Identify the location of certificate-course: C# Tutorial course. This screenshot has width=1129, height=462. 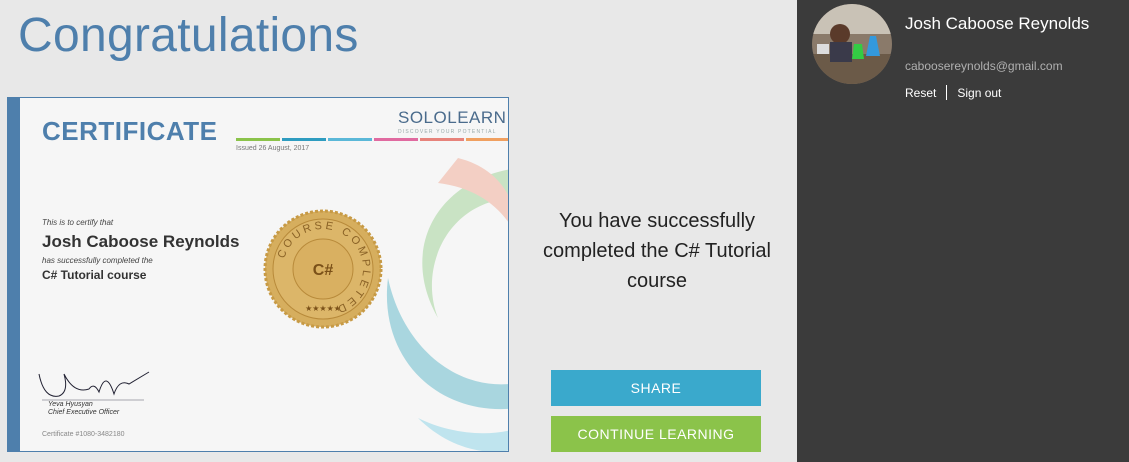
(94, 275).